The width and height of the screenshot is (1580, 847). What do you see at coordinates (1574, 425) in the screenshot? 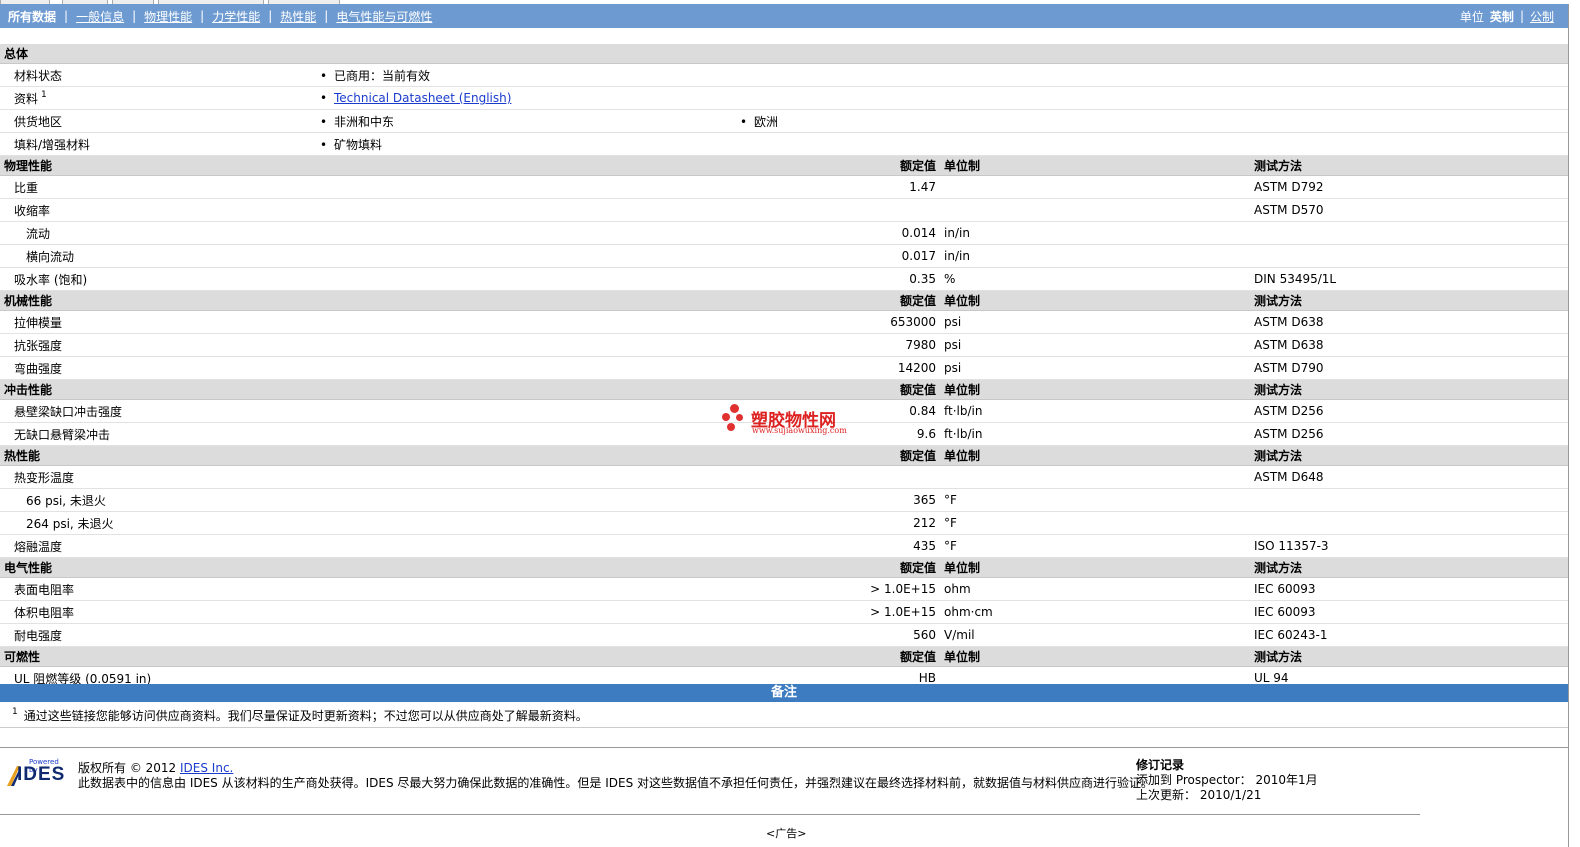
I see `right-scroll-edge` at bounding box center [1574, 425].